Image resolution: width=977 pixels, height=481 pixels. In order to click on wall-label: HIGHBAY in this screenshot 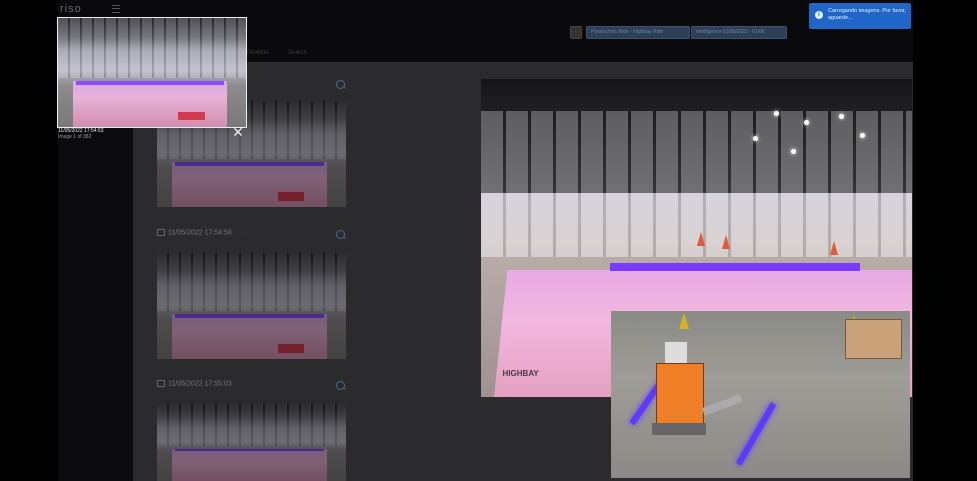, I will do `click(520, 373)`.